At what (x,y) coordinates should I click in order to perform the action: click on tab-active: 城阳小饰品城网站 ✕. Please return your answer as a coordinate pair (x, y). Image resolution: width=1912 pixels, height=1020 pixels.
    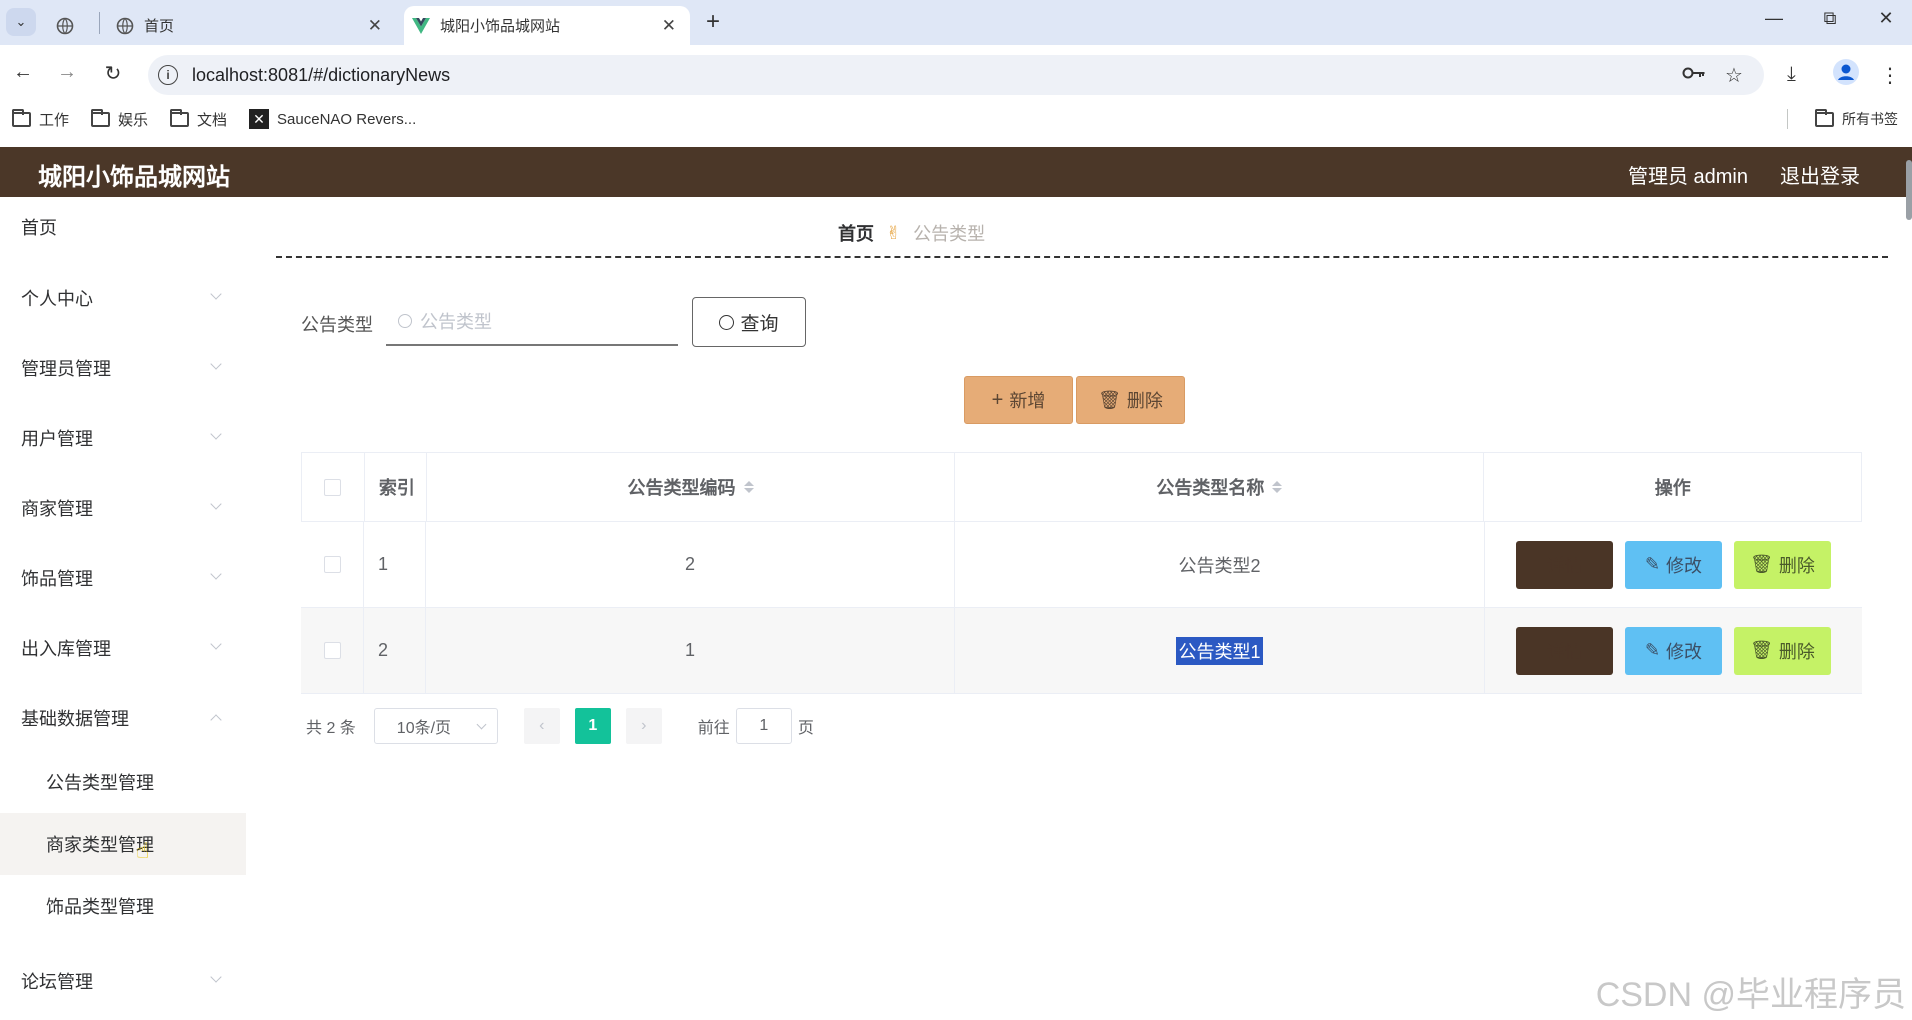
    Looking at the image, I should click on (547, 25).